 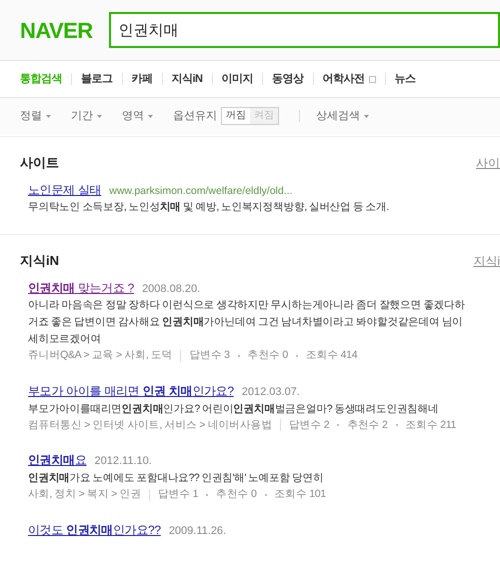 I want to click on search-tab: 블로그, so click(x=96, y=79).